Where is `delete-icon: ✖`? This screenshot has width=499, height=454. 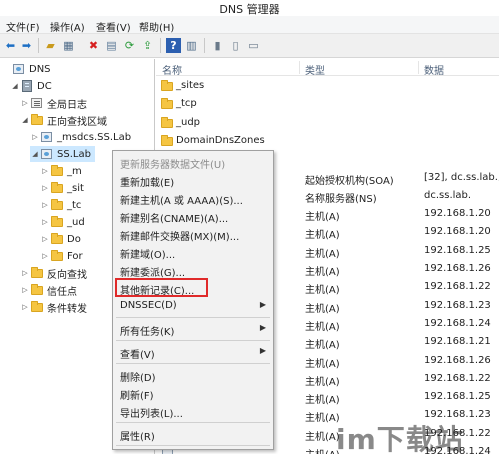 delete-icon: ✖ is located at coordinates (93, 45).